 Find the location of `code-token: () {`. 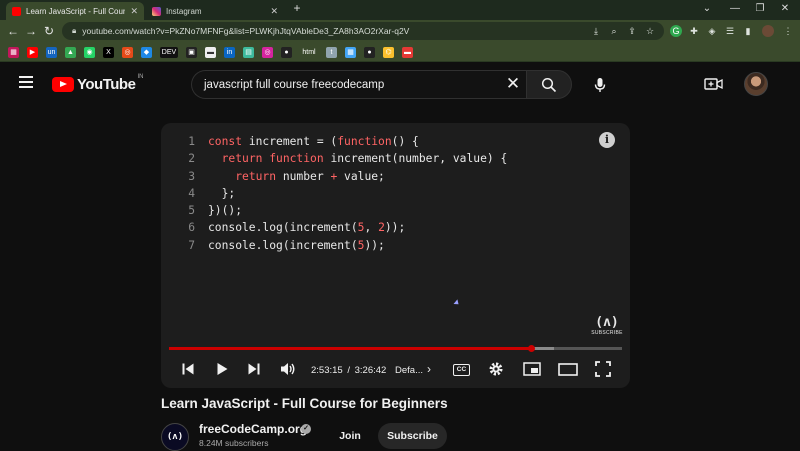

code-token: () { is located at coordinates (405, 141).